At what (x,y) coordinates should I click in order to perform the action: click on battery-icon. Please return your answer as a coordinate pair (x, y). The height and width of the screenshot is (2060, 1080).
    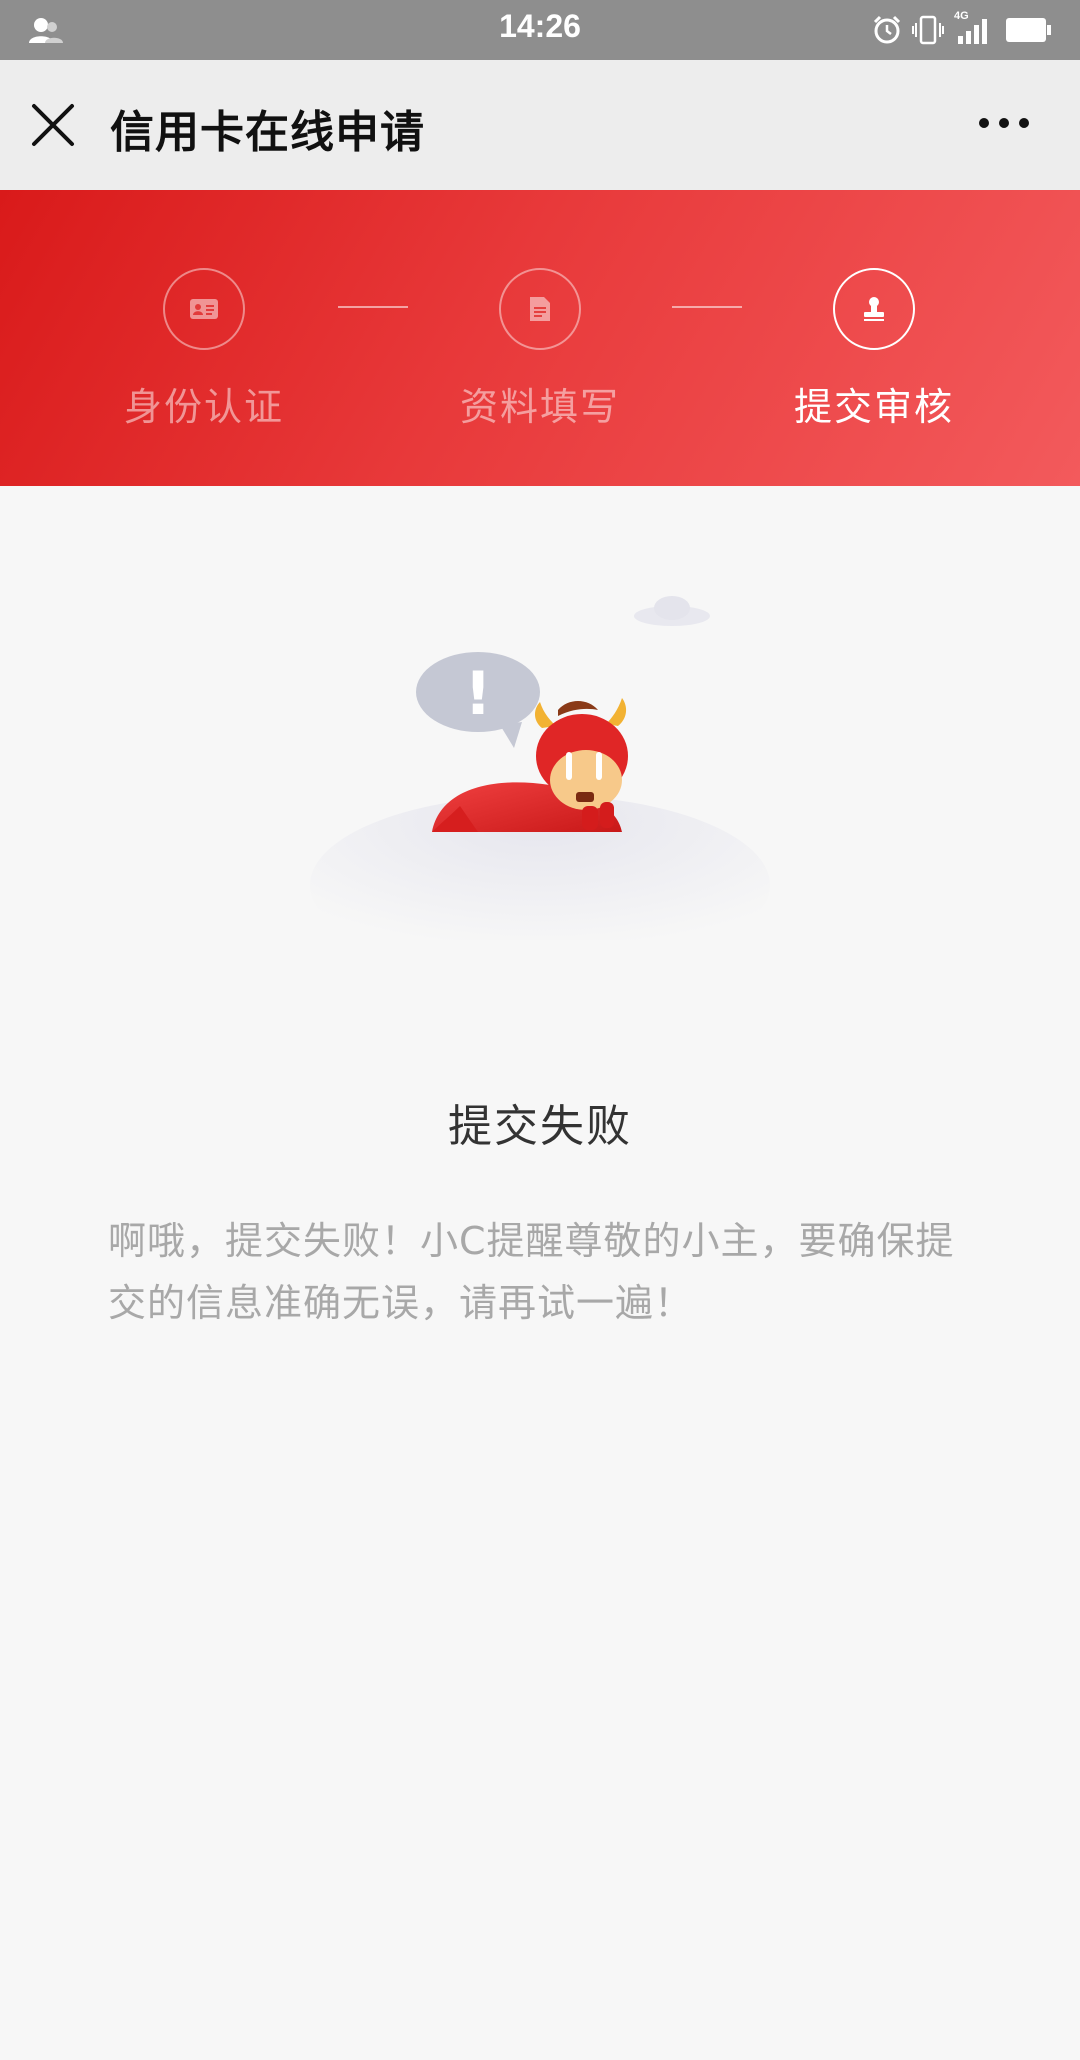
    Looking at the image, I should click on (1028, 30).